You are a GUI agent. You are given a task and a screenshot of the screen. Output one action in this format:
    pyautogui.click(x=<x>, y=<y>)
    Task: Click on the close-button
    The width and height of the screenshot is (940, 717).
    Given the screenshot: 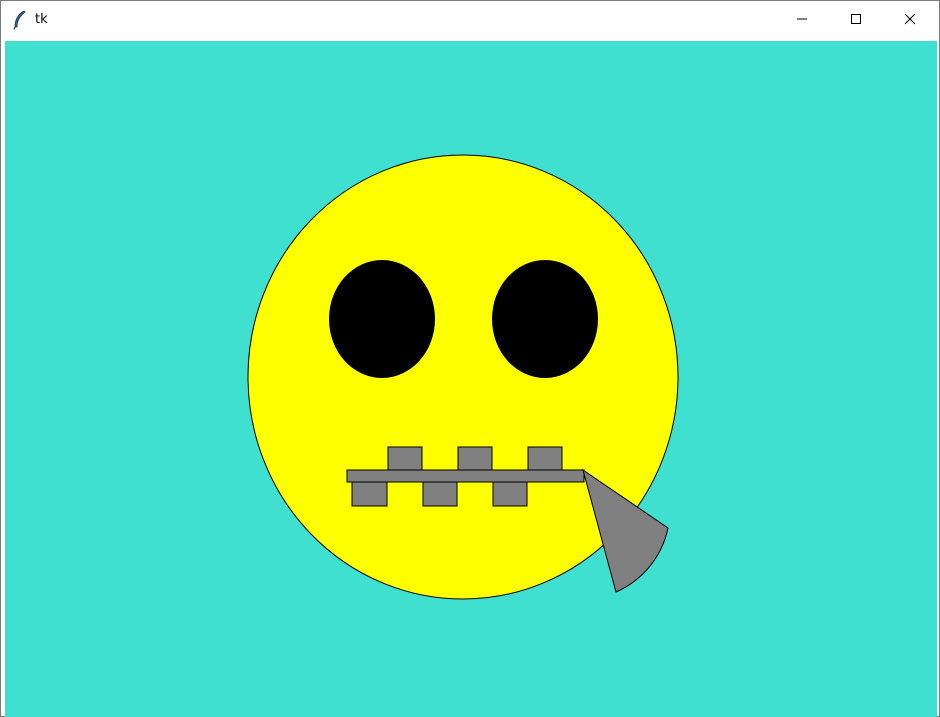 What is the action you would take?
    pyautogui.click(x=910, y=20)
    